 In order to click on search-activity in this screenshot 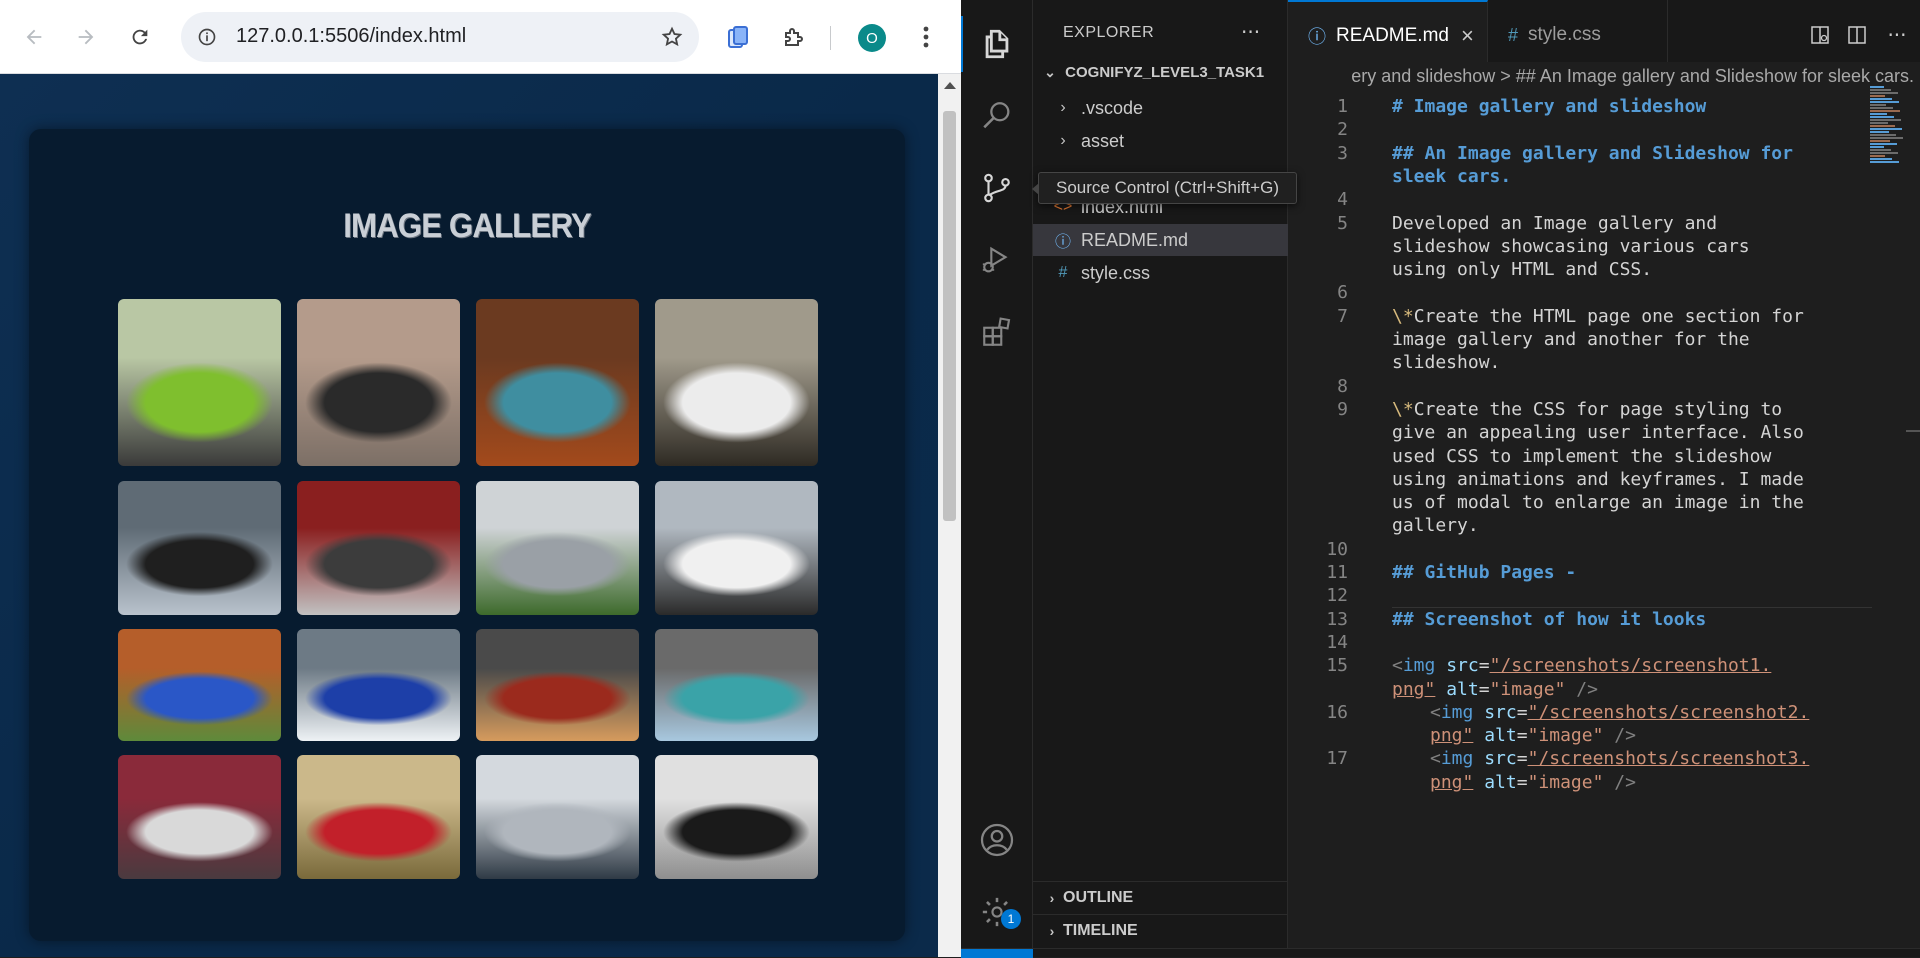, I will do `click(997, 116)`.